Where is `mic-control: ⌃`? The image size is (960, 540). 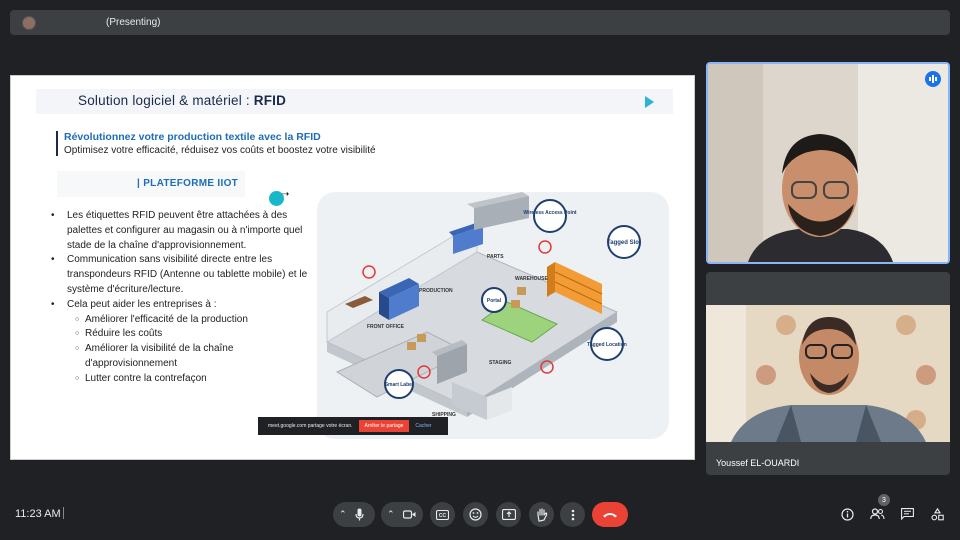
mic-control: ⌃ is located at coordinates (354, 514).